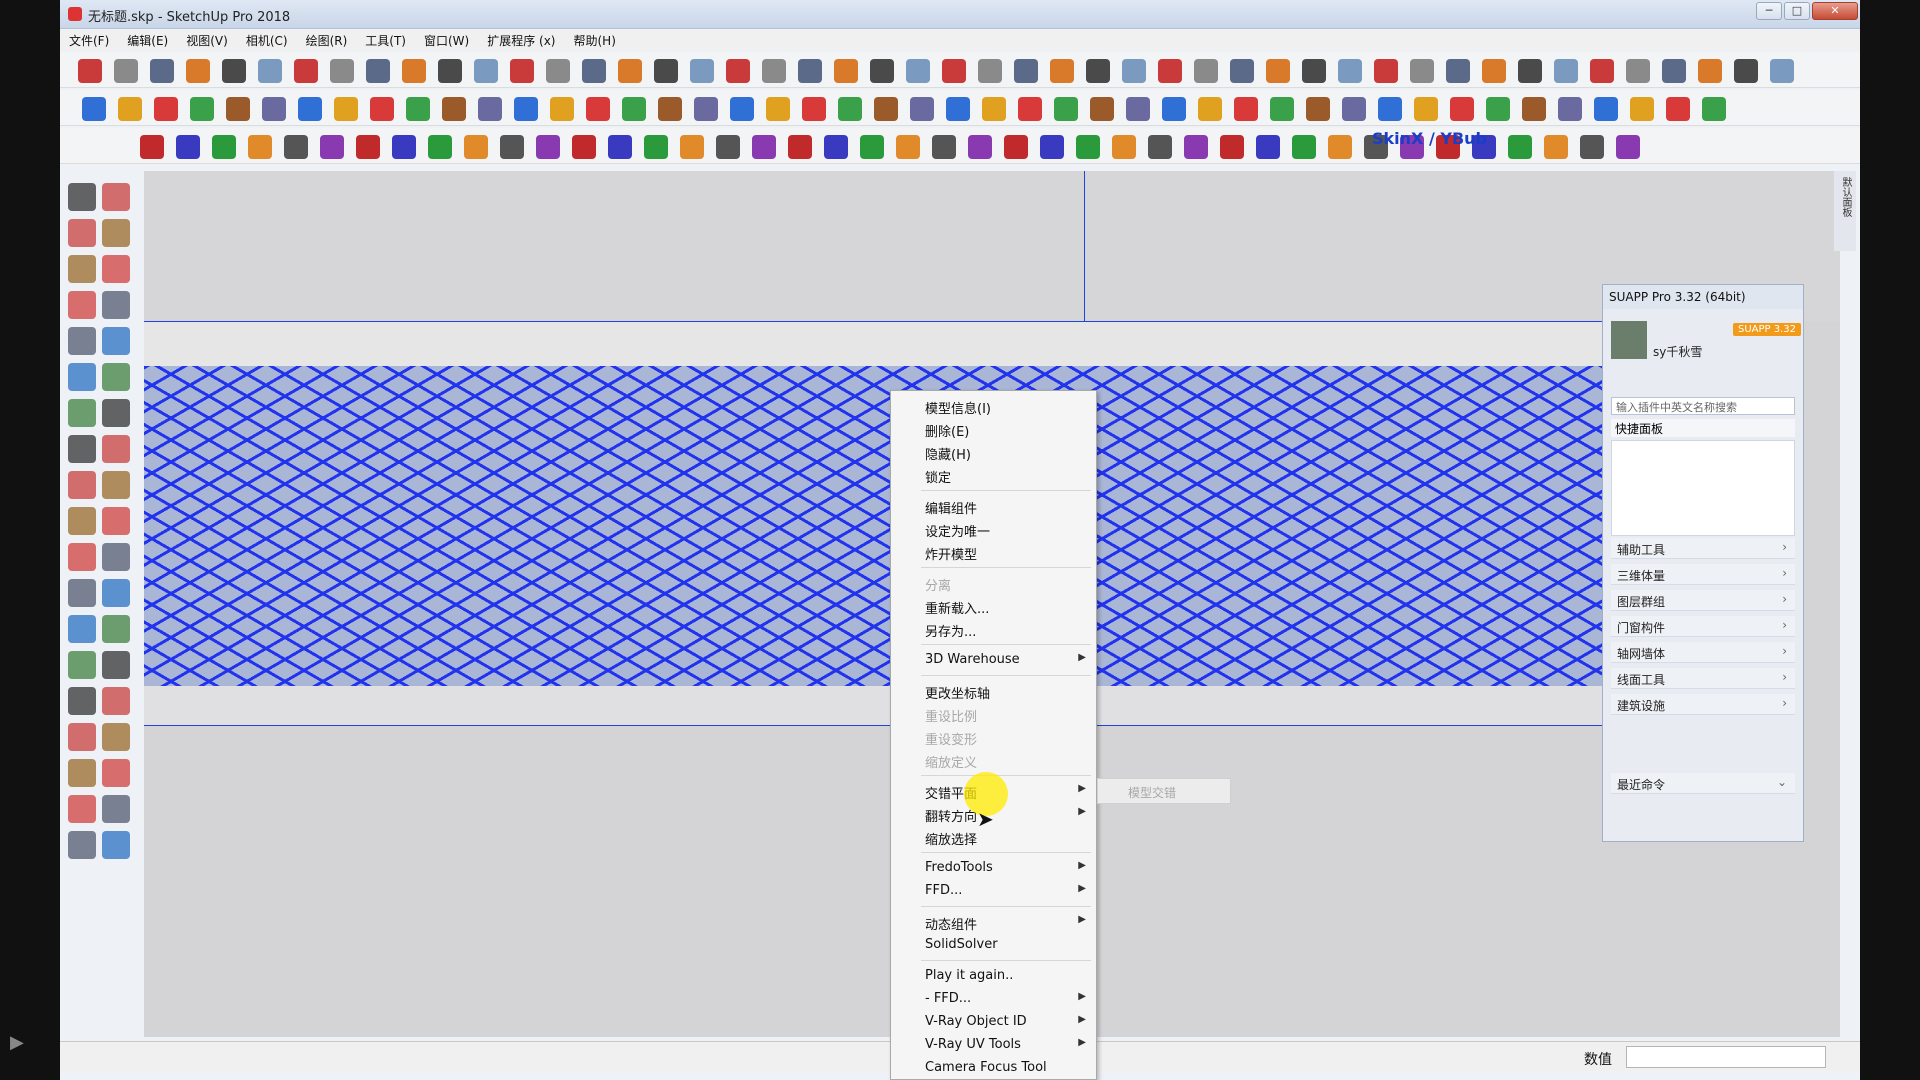 This screenshot has height=1080, width=1920. Describe the element at coordinates (446, 39) in the screenshot. I see `menu-window: 窗口(W)` at that location.